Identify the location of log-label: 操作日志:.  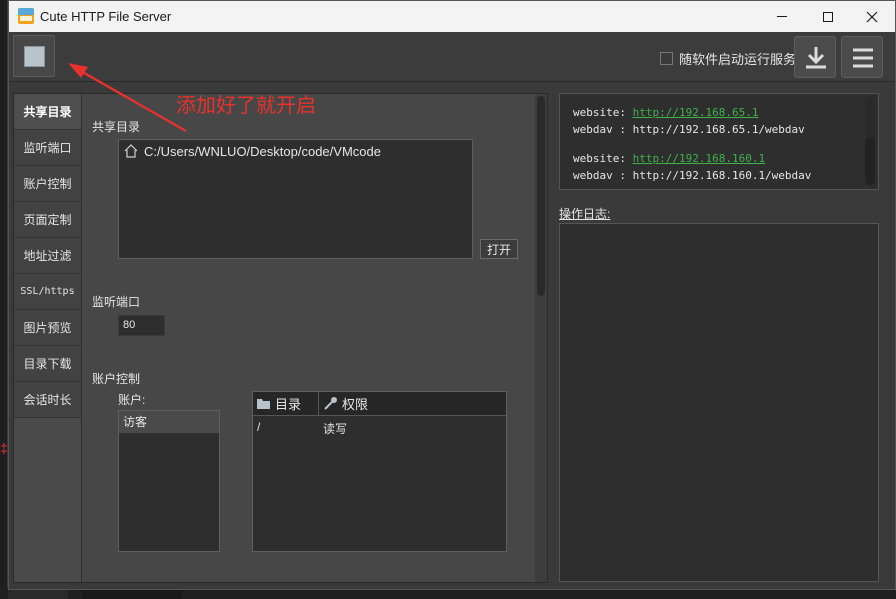
(585, 214).